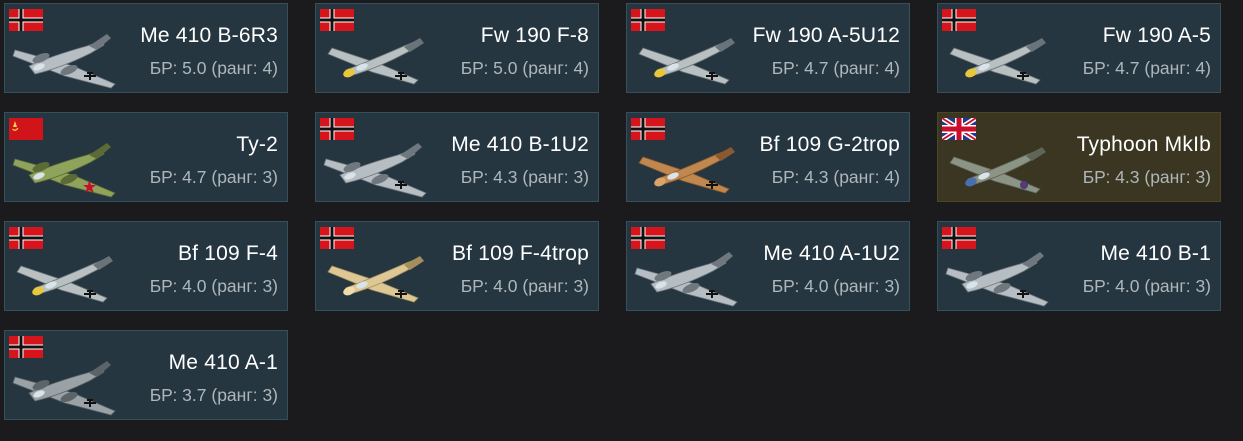  I want to click on vehicle-name: Fw 190 A-5U12, so click(826, 35).